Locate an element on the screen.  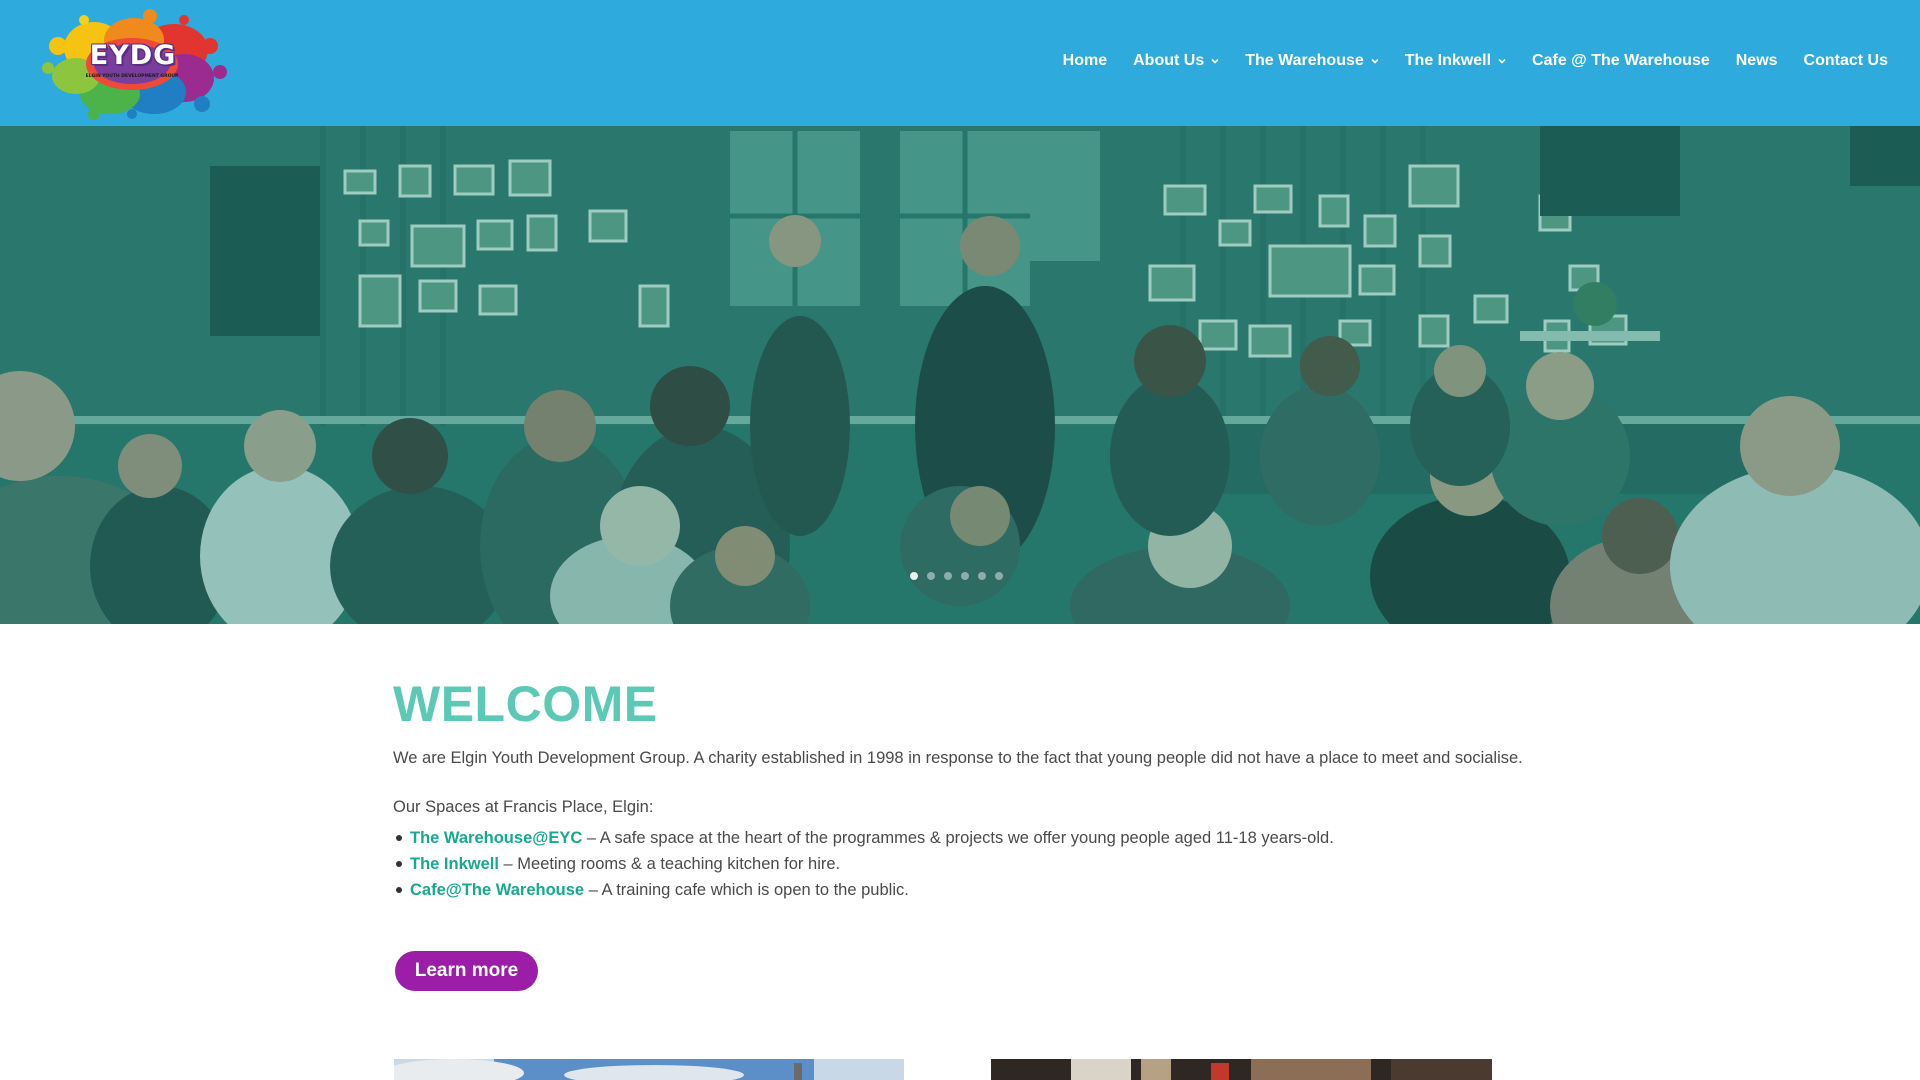
nav-label: The Warehouse is located at coordinates (1304, 60).